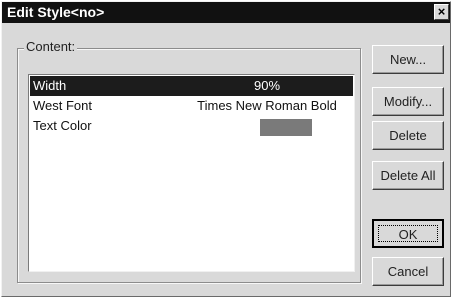  Describe the element at coordinates (51, 47) in the screenshot. I see `content-group-label: Content:` at that location.